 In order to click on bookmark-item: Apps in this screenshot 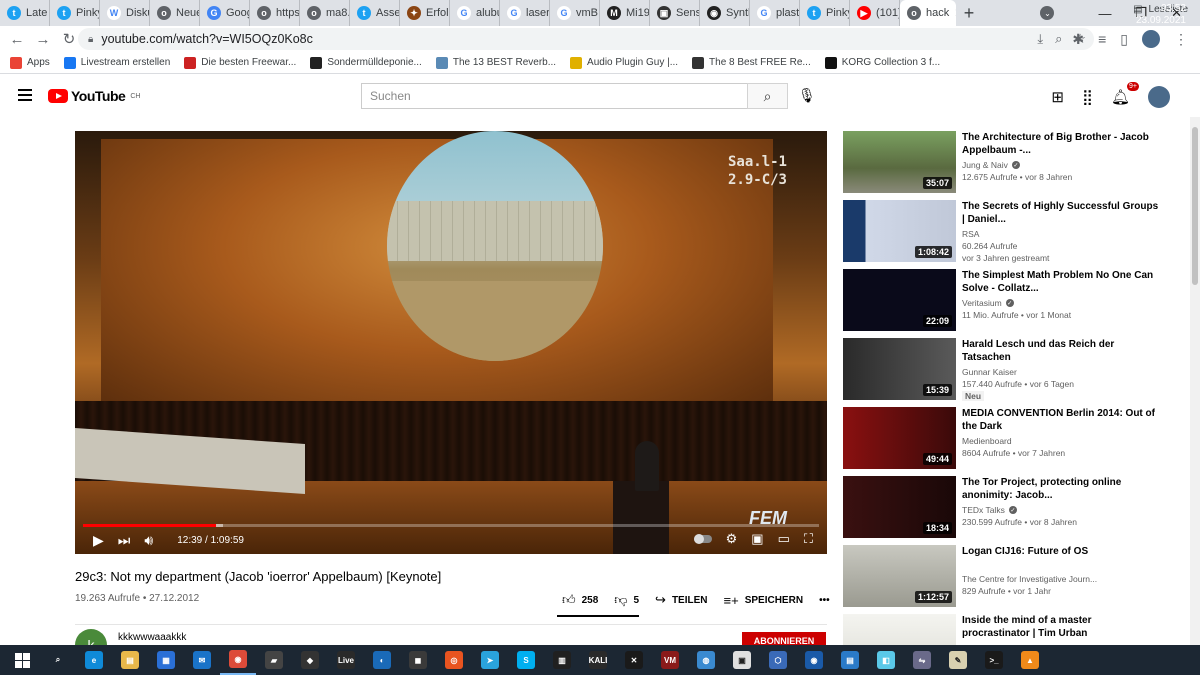, I will do `click(30, 62)`.